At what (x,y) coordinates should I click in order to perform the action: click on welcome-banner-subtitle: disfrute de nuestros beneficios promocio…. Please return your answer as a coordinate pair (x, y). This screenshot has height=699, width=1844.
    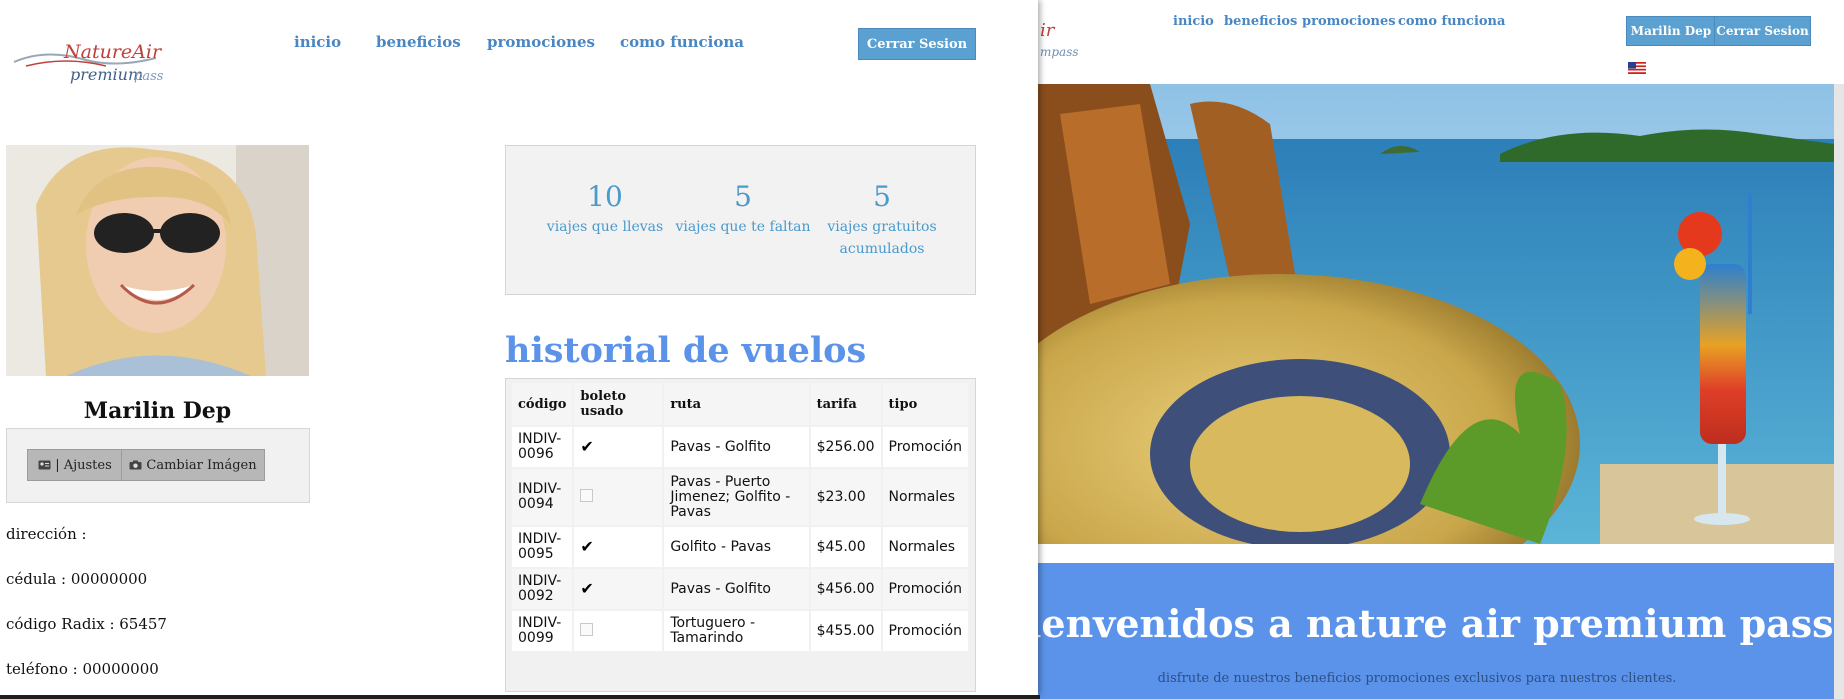
    Looking at the image, I should click on (1417, 678).